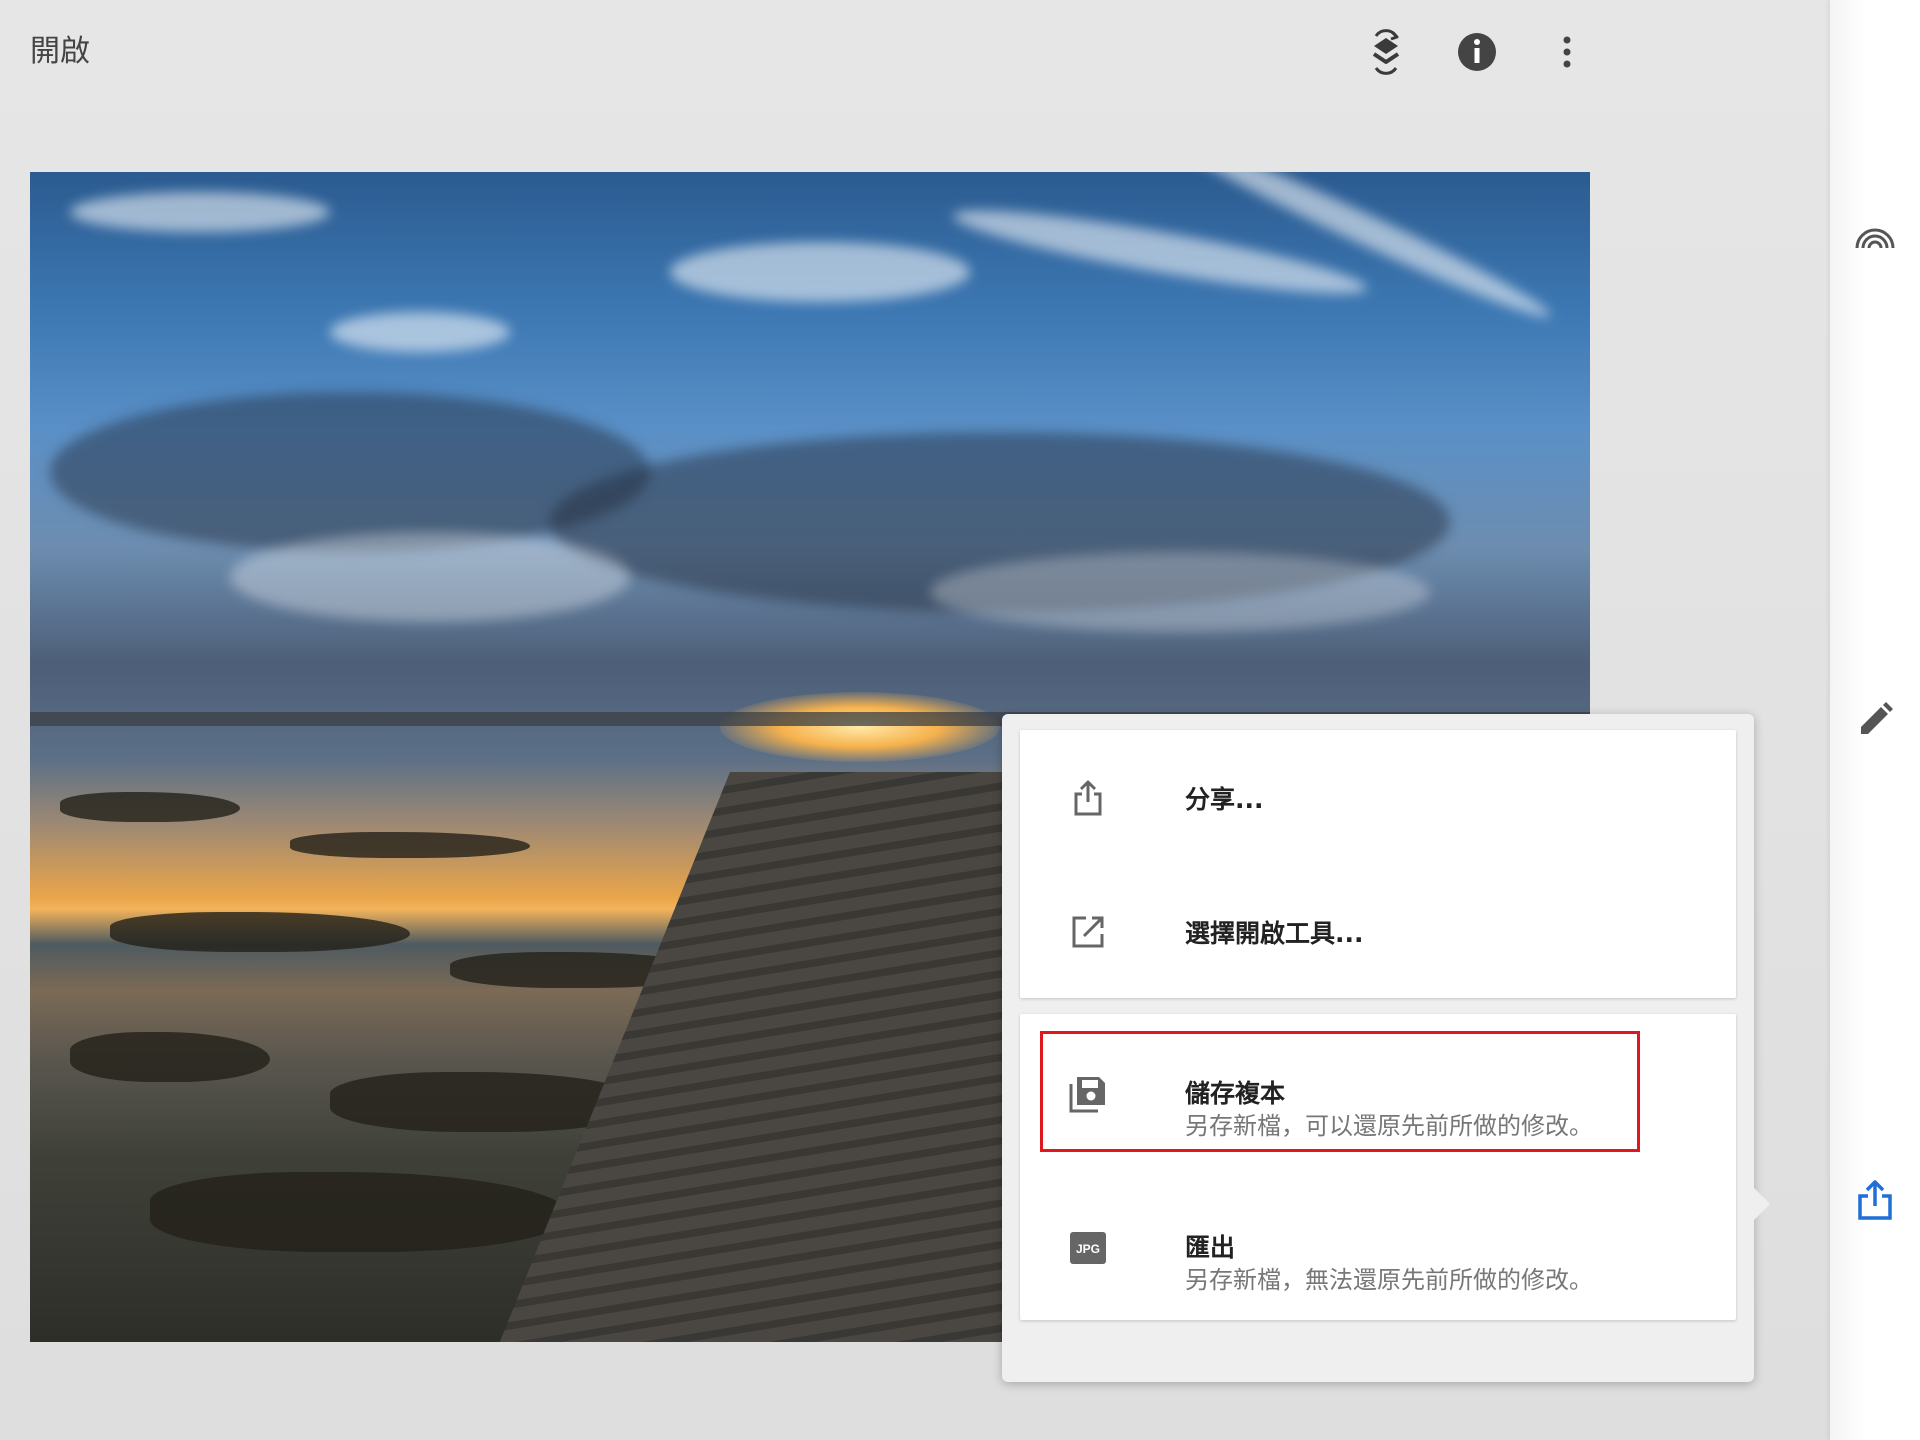 This screenshot has height=1440, width=1920. I want to click on menu-item-description: 另存新檔，無法還原先前所做的修改。, so click(1389, 1280).